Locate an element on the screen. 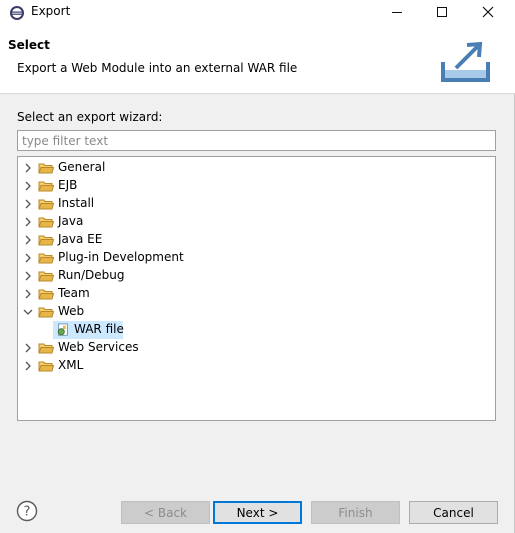 Image resolution: width=515 pixels, height=533 pixels. tree-item-label: XML is located at coordinates (71, 365).